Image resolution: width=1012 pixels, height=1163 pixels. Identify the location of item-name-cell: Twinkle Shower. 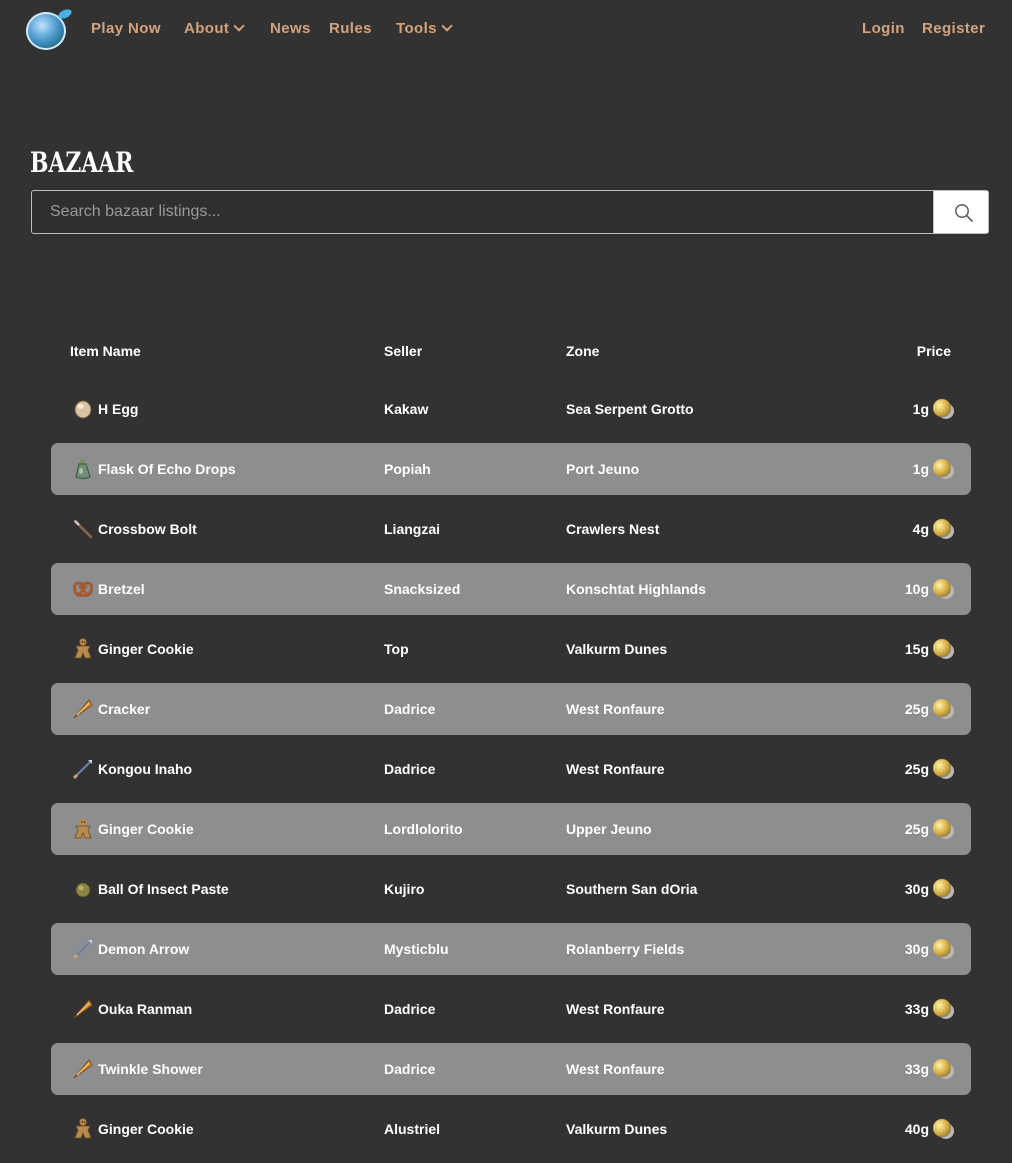
(150, 1069).